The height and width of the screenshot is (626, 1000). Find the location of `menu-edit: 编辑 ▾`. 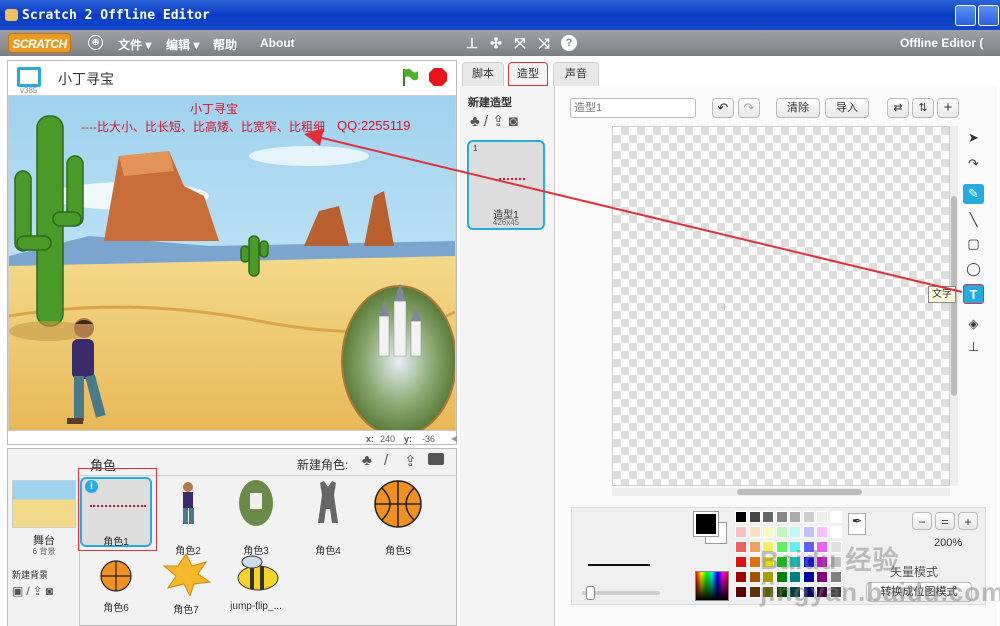

menu-edit: 编辑 ▾ is located at coordinates (182, 44).